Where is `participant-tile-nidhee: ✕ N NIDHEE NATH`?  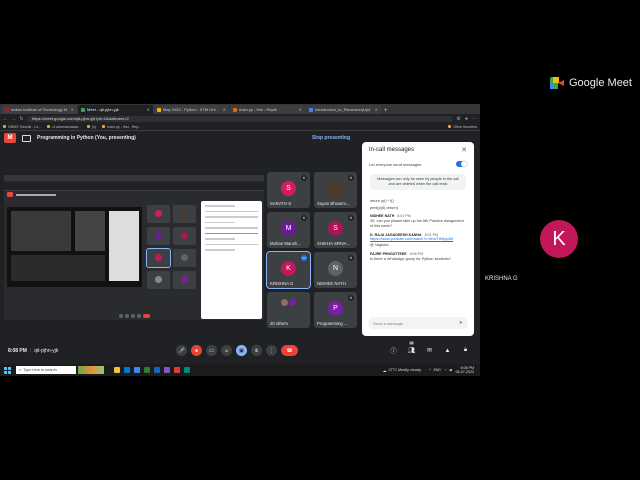 participant-tile-nidhee: ✕ N NIDHEE NATH is located at coordinates (335, 270).